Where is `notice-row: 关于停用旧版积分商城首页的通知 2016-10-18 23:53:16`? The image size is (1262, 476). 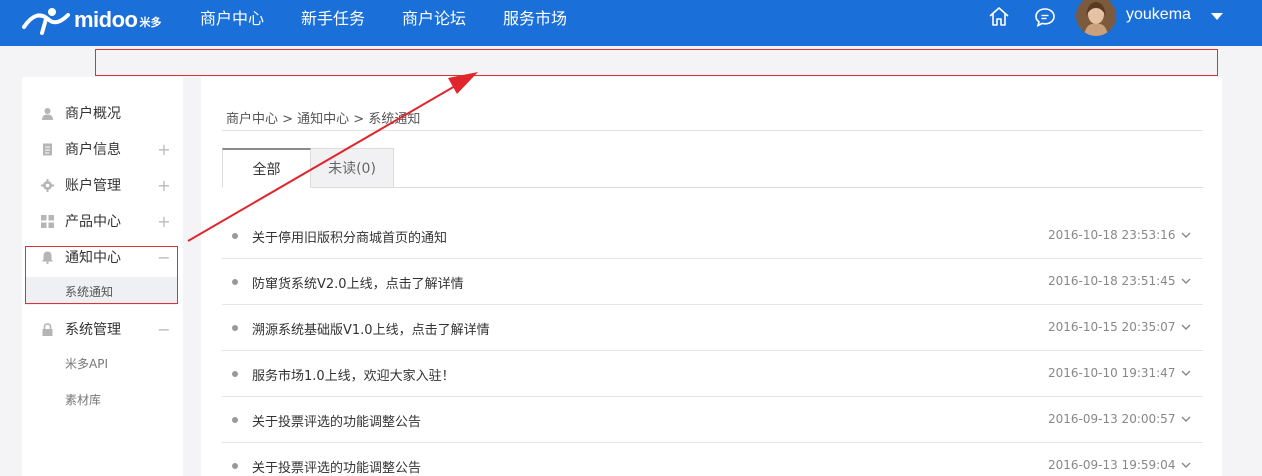
notice-row: 关于停用旧版积分商城首页的通知 2016-10-18 23:53:16 is located at coordinates (712, 236).